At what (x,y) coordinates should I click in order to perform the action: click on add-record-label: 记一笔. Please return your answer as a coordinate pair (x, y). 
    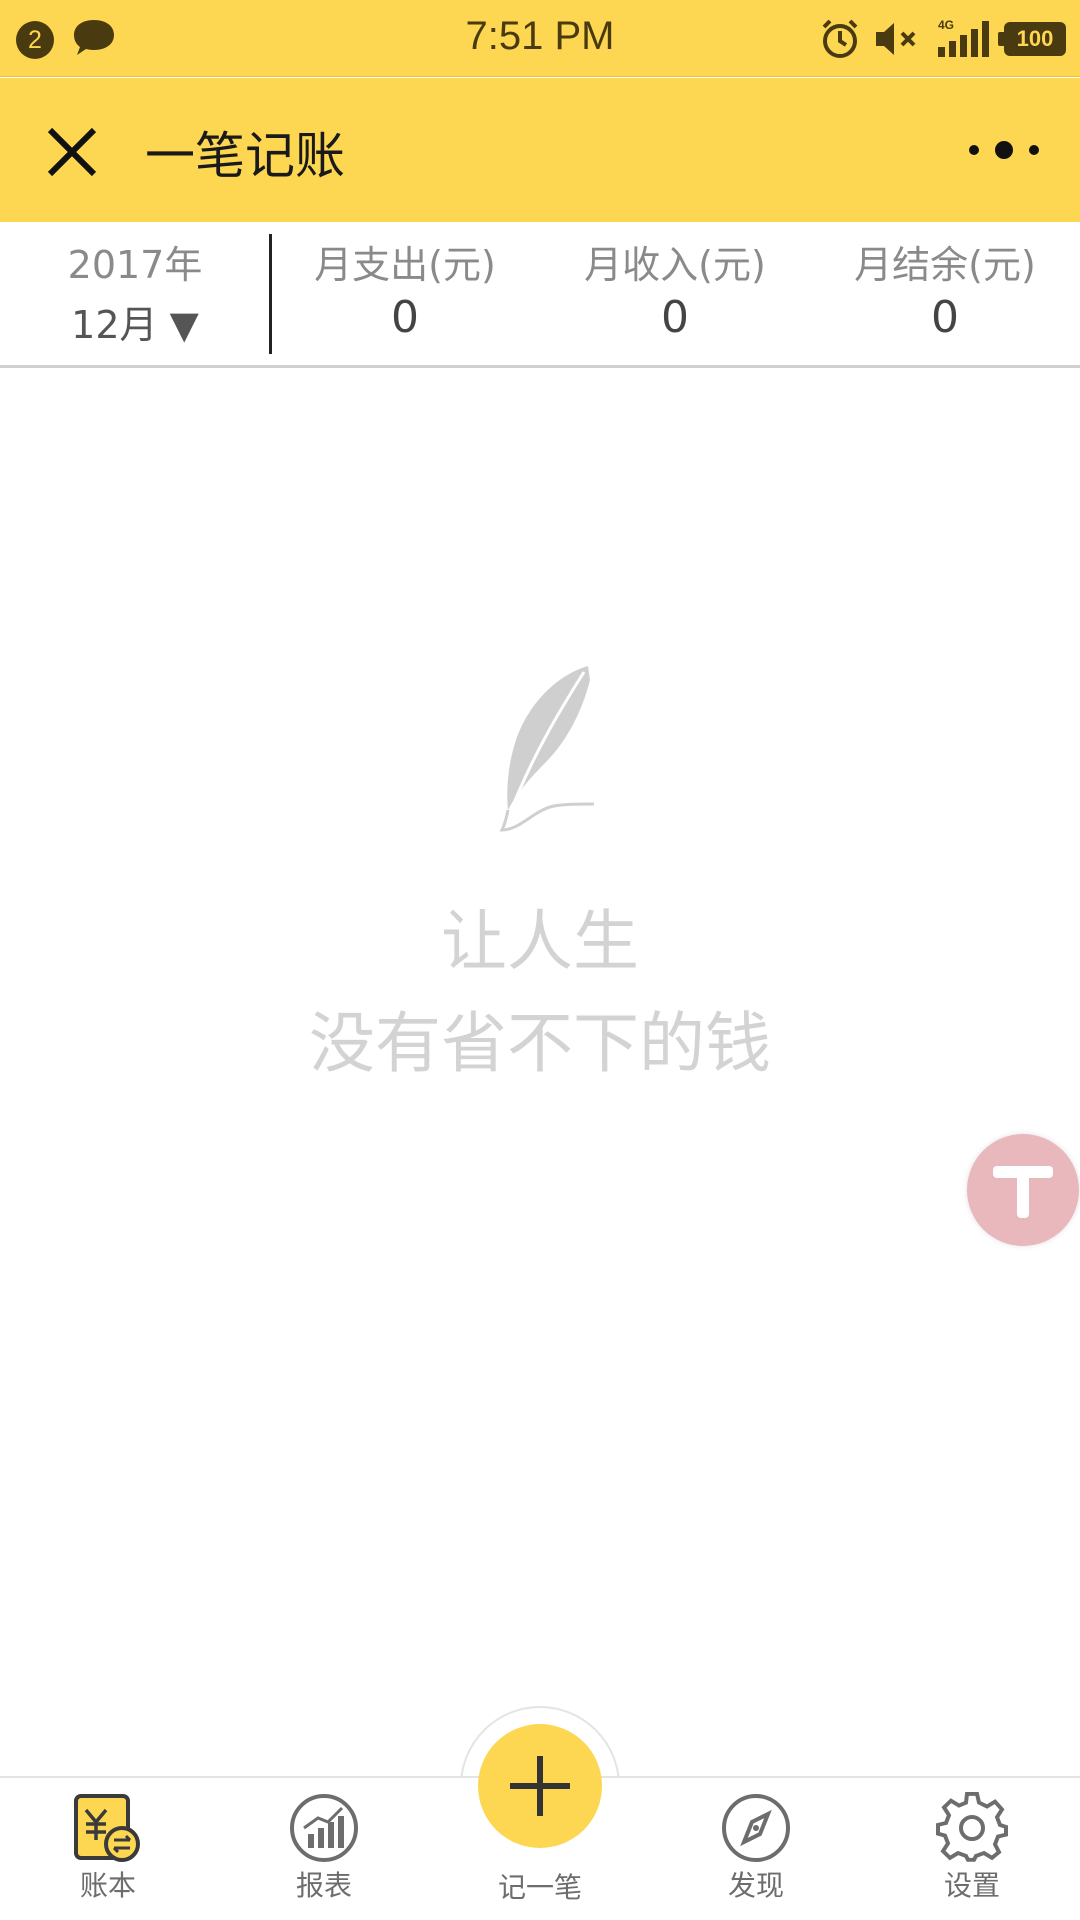
    Looking at the image, I should click on (539, 1887).